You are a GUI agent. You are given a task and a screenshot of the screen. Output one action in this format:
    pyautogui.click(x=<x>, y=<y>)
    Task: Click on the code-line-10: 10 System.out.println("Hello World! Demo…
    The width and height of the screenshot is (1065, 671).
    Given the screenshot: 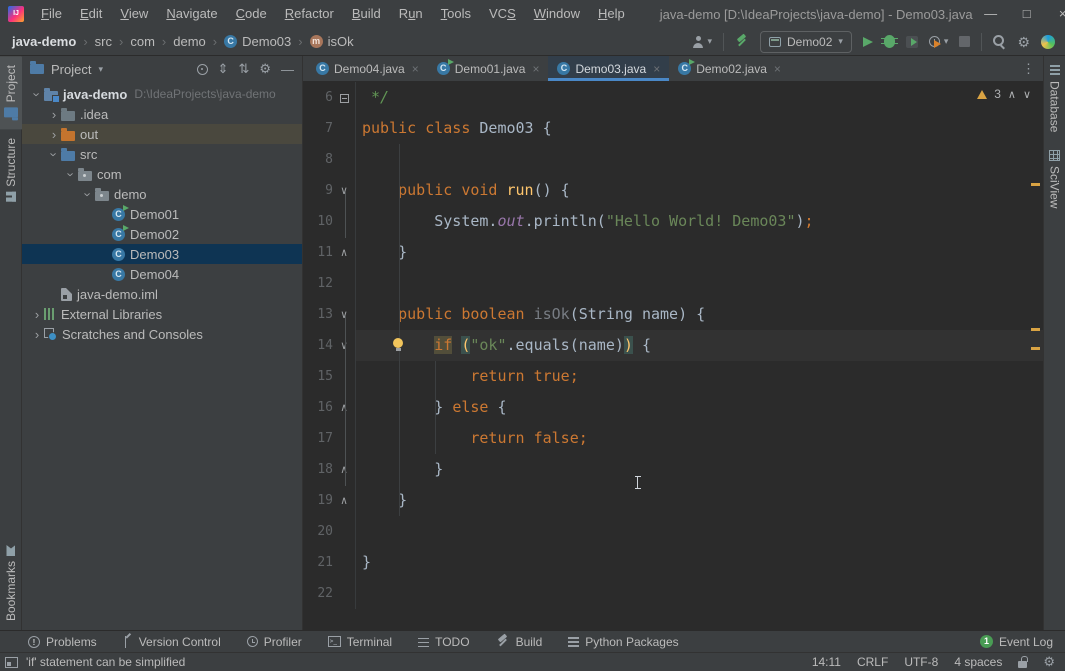 What is the action you would take?
    pyautogui.click(x=673, y=221)
    